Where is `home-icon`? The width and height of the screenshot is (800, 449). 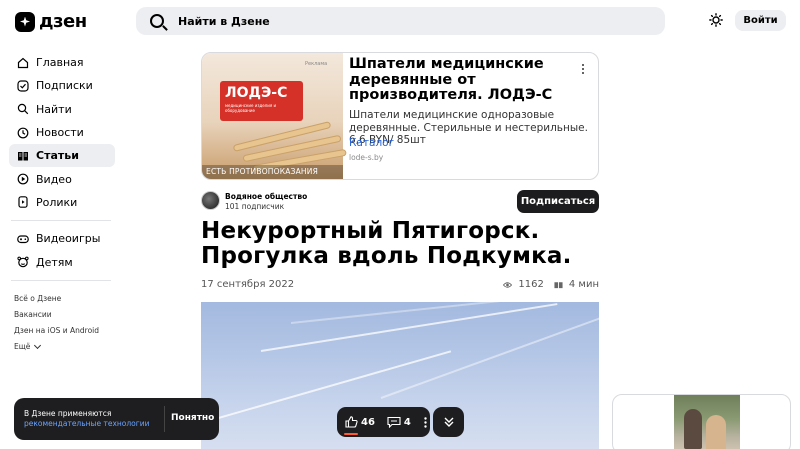
home-icon is located at coordinates (23, 62).